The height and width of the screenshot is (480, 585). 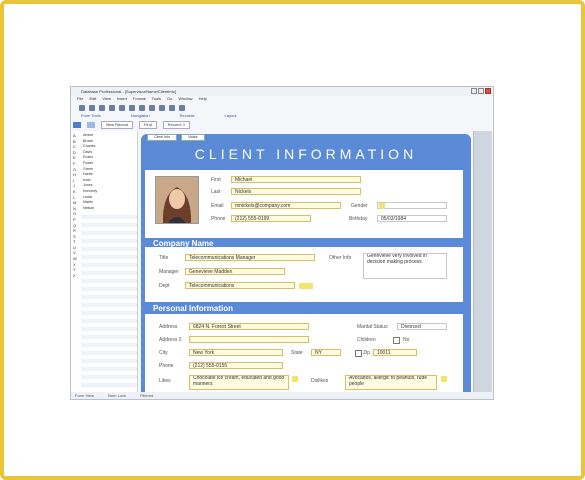 I want to click on save-icon, so click(x=82, y=107).